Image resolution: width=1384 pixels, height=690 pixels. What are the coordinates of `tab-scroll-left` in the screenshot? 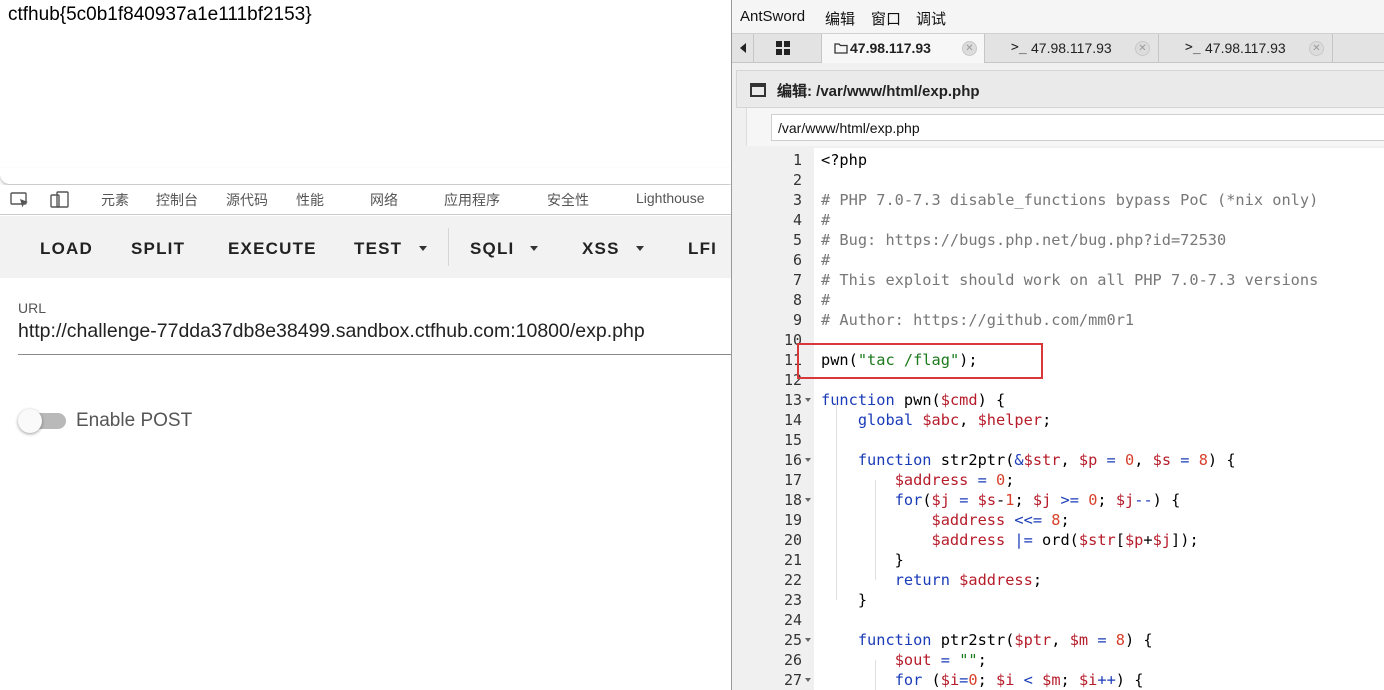 It's located at (743, 48).